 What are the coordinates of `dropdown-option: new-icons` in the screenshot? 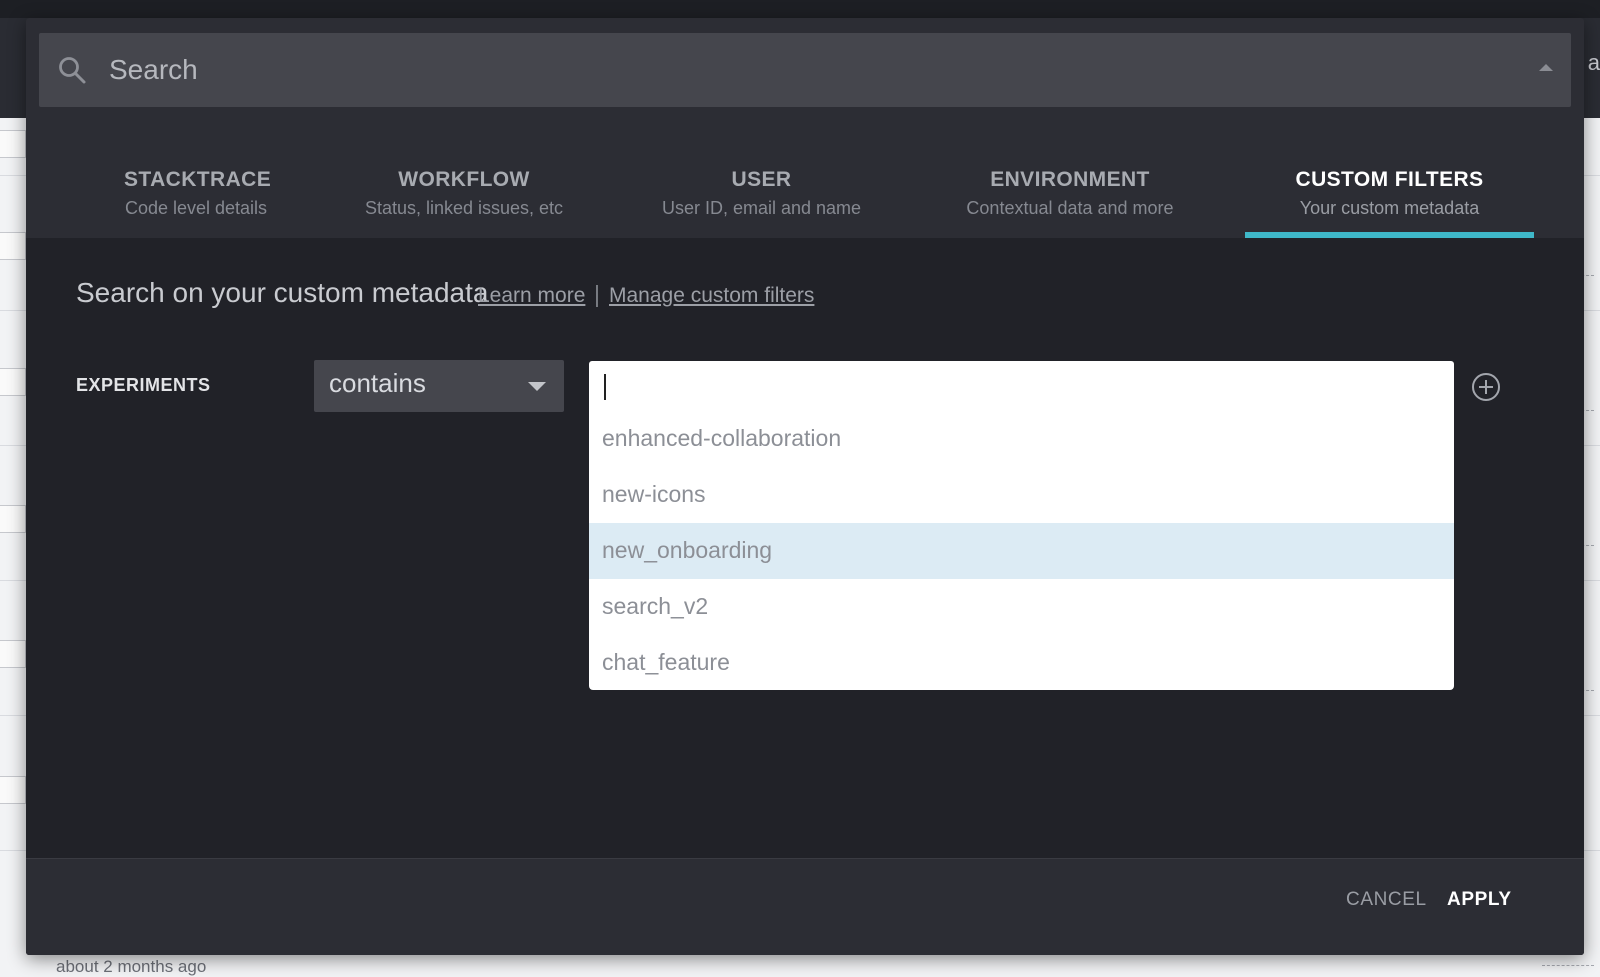 It's located at (1021, 495).